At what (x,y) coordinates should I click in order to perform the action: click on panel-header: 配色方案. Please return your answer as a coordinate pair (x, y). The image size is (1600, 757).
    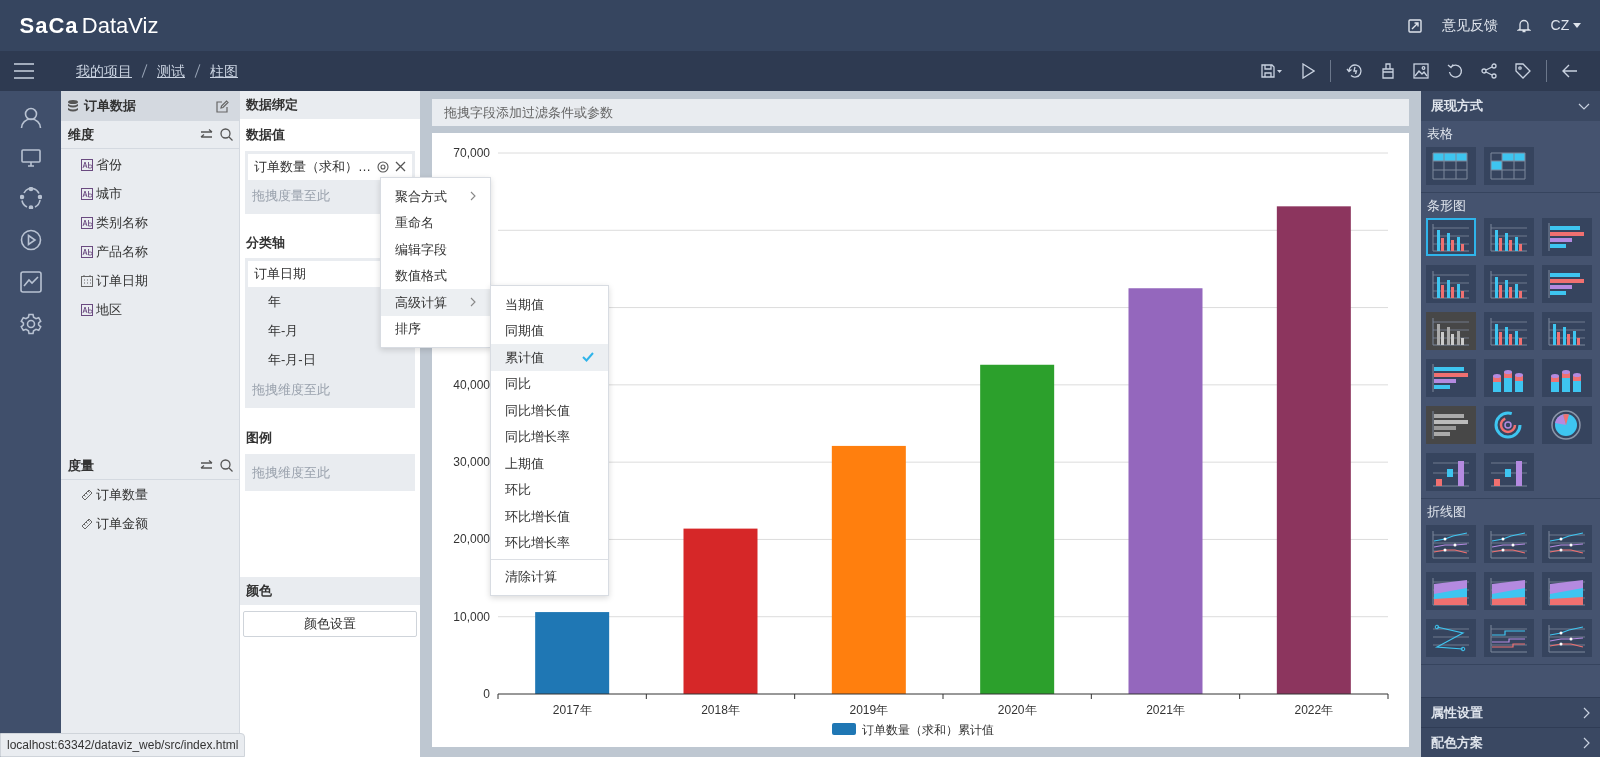
    Looking at the image, I should click on (1510, 742).